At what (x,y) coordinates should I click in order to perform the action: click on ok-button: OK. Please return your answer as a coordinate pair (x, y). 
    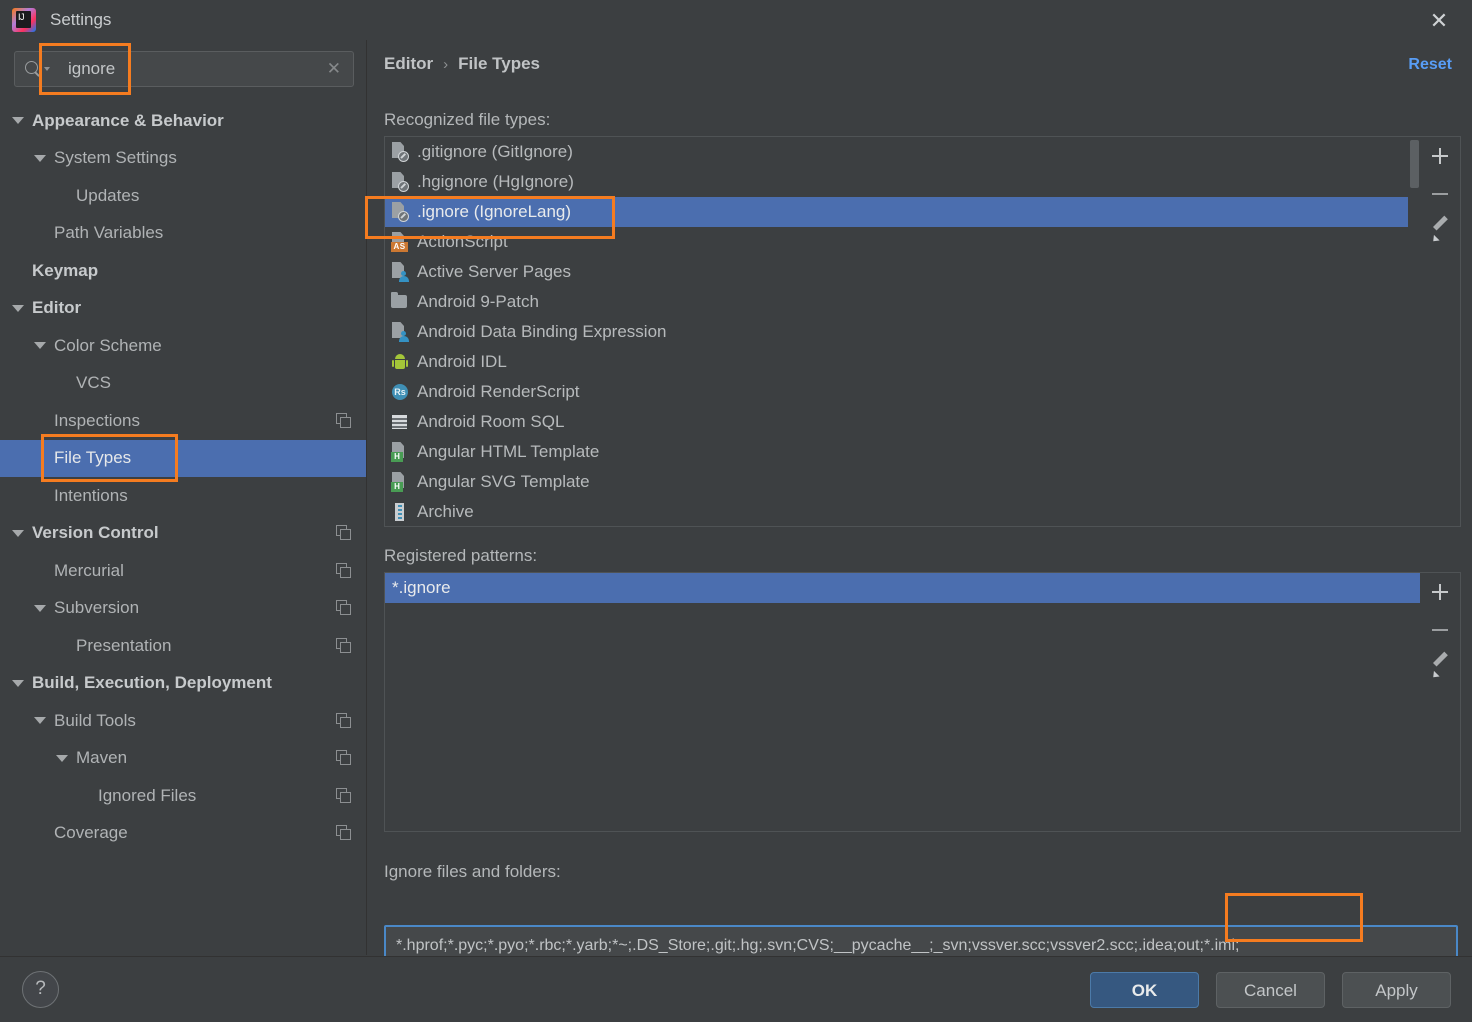
    Looking at the image, I should click on (1144, 990).